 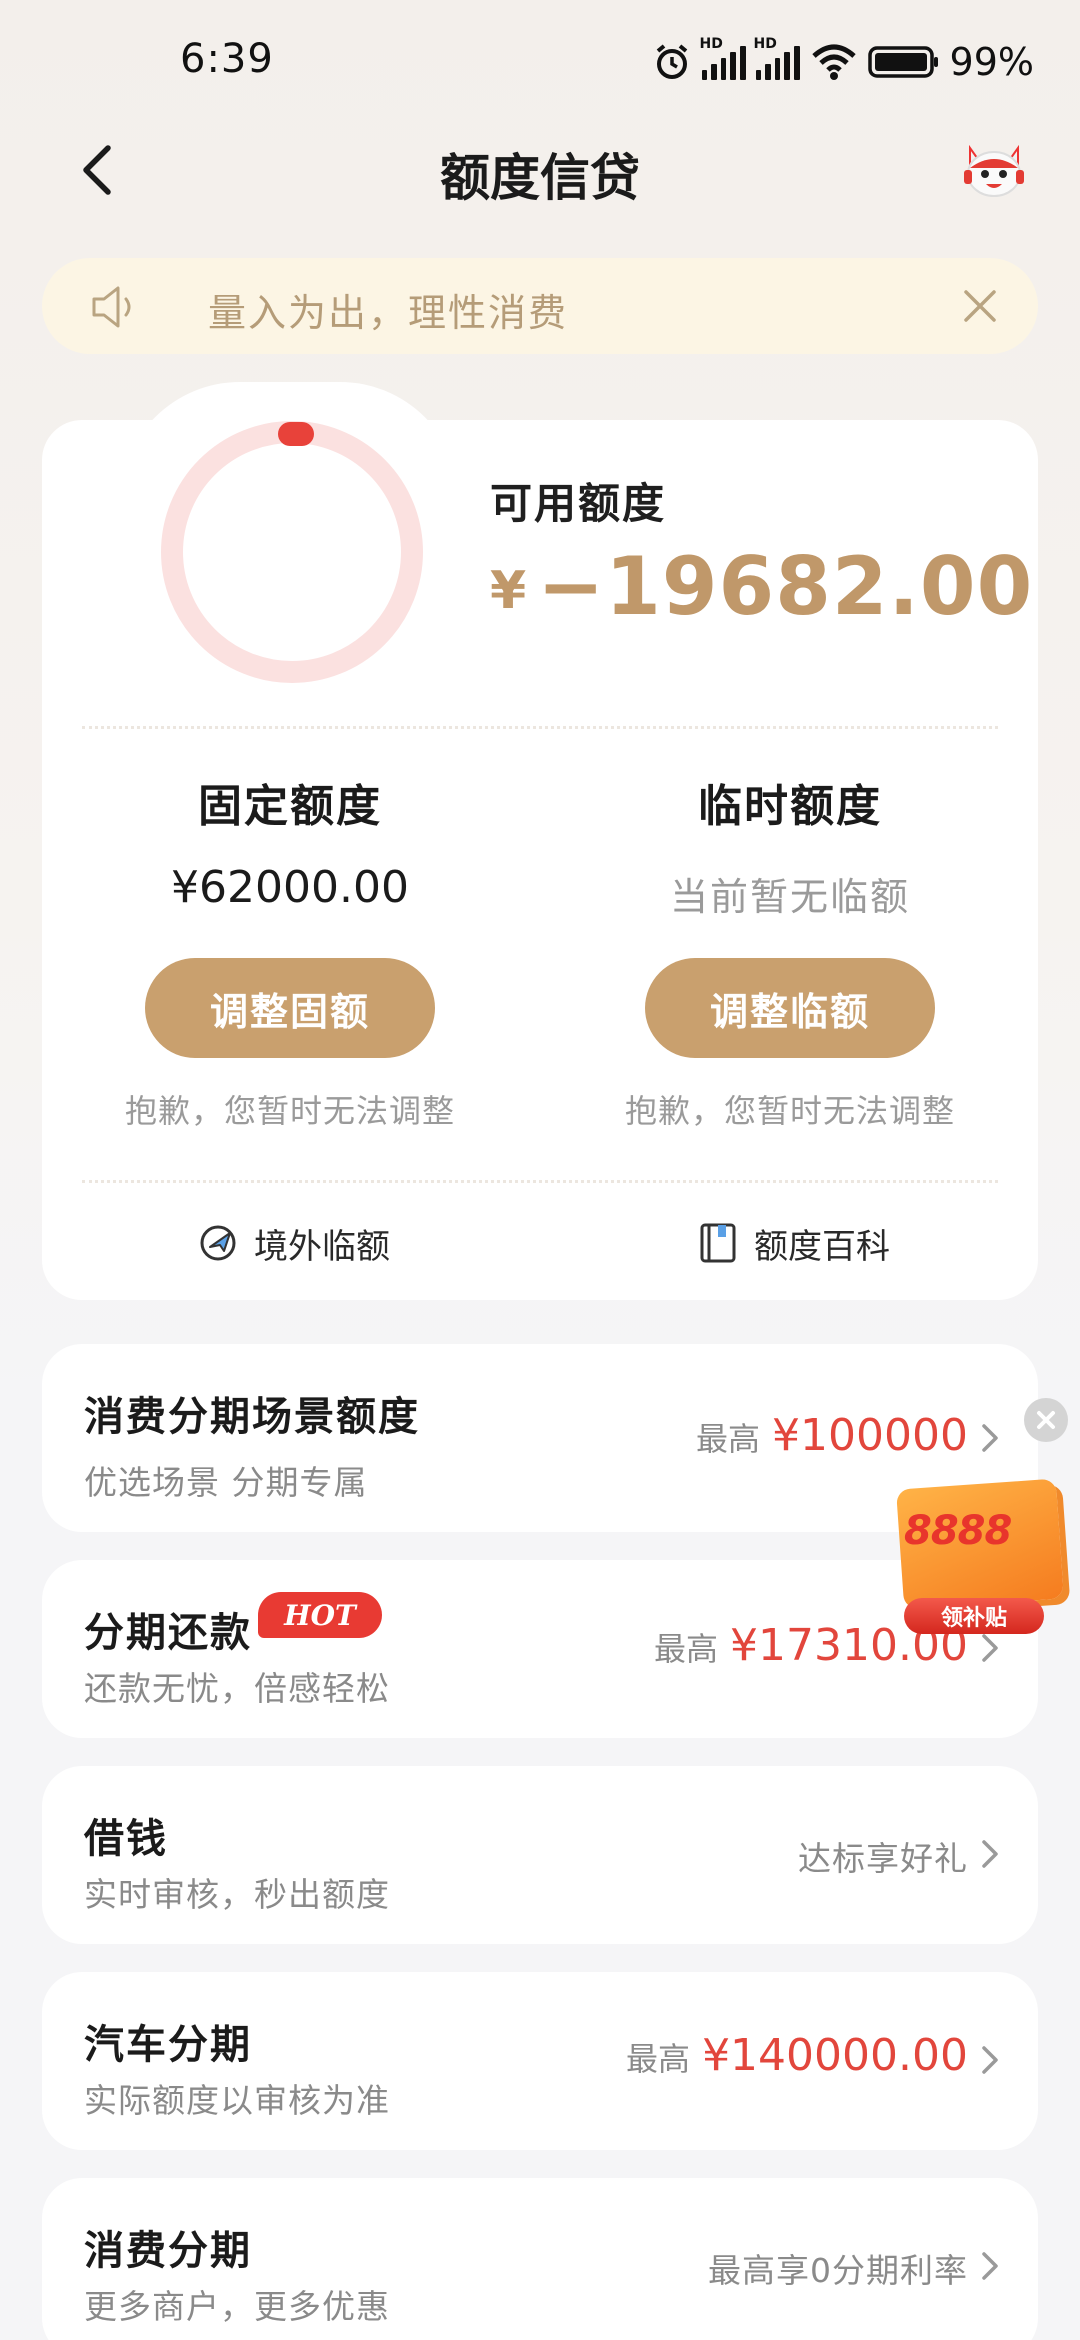 I want to click on status-icons: HD HD 99%, so click(x=843, y=61).